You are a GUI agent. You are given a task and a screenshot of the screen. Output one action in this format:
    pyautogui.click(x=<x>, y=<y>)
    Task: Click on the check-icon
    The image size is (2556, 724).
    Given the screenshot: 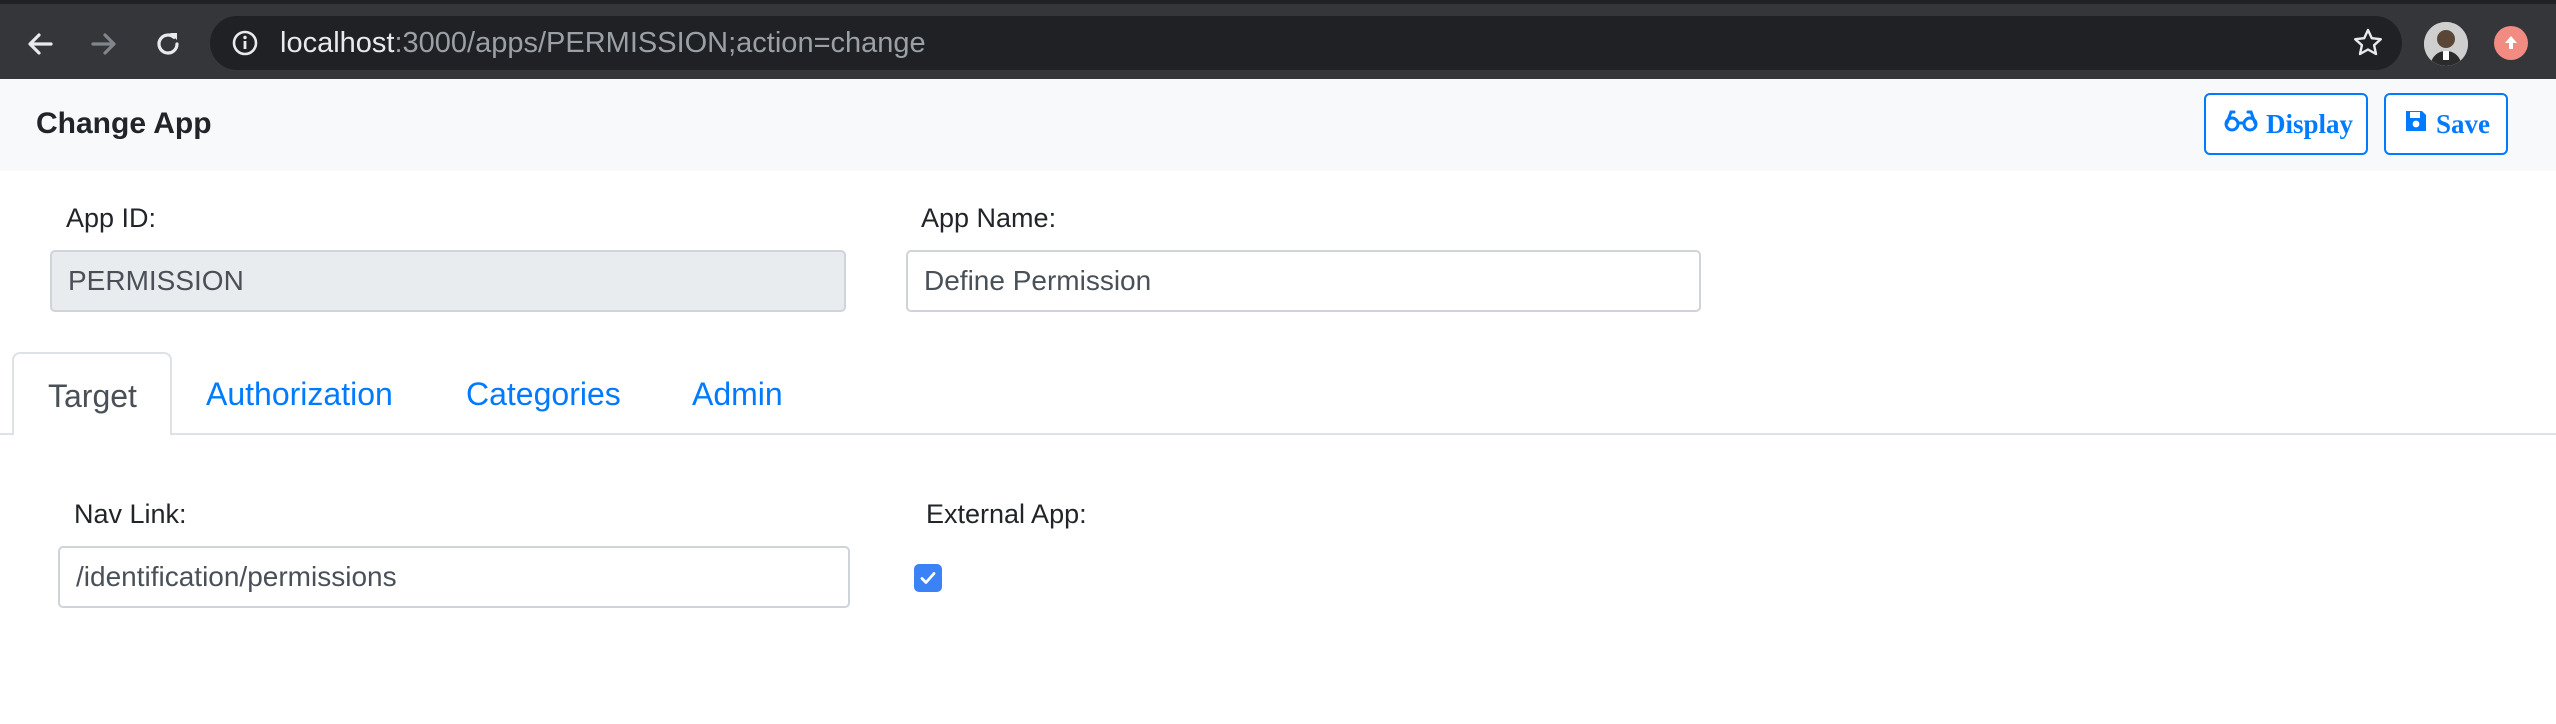 What is the action you would take?
    pyautogui.click(x=928, y=578)
    